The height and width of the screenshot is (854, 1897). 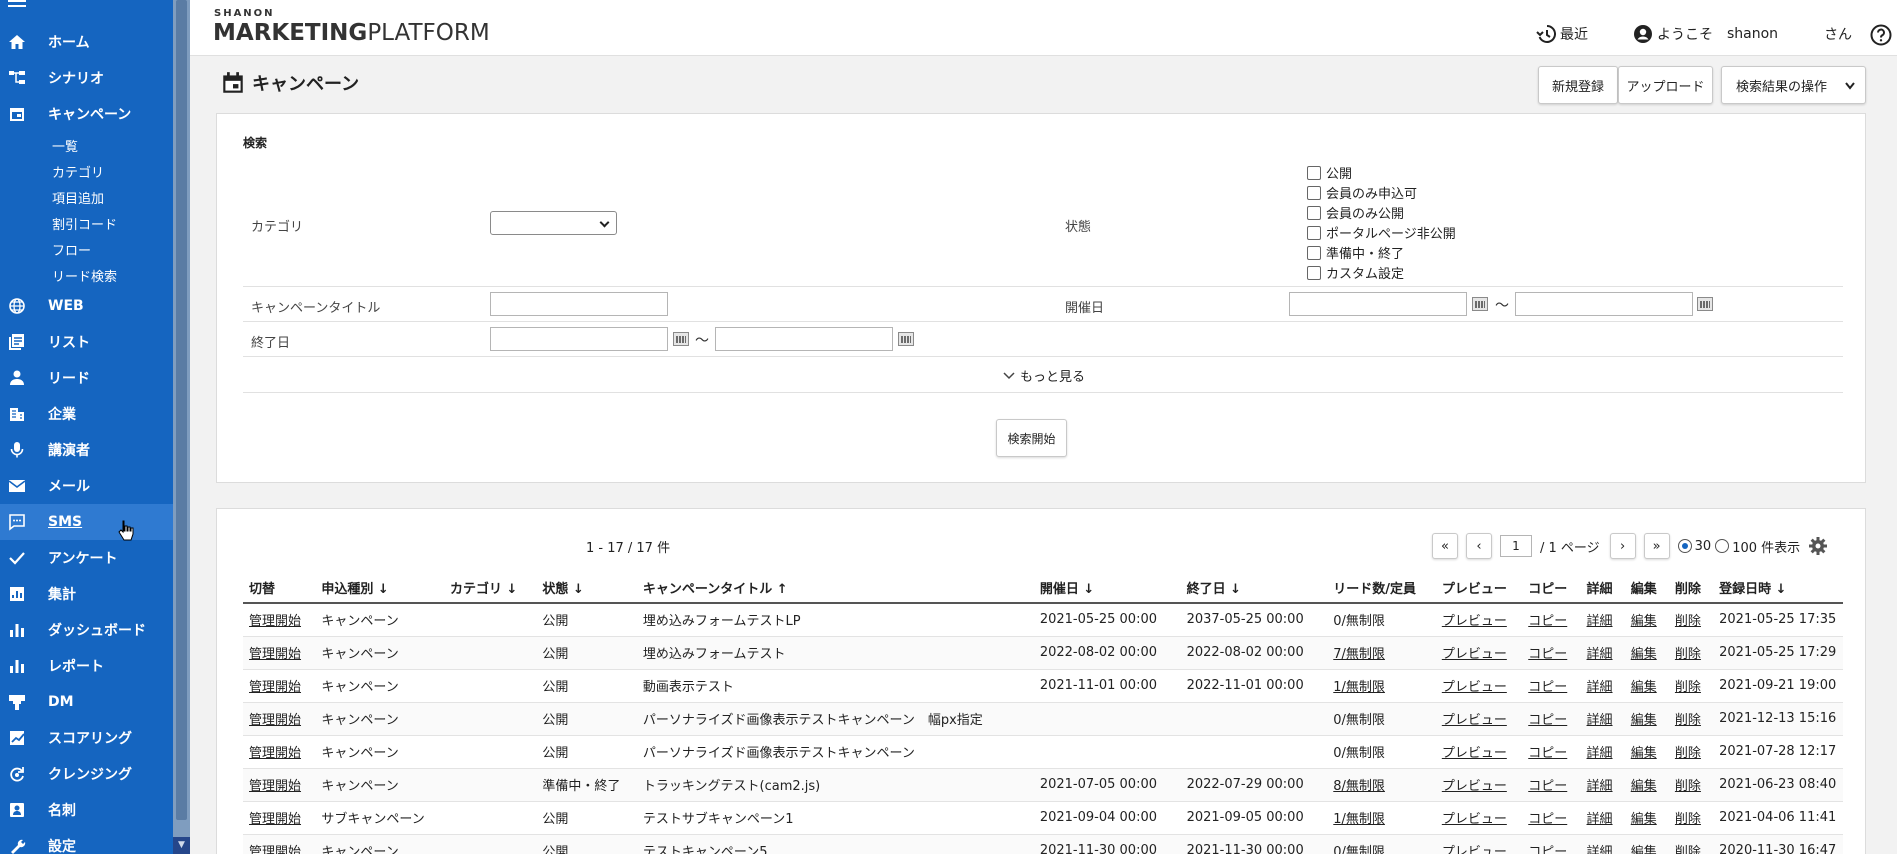 I want to click on leads-link: 8/無制限, so click(x=1359, y=786).